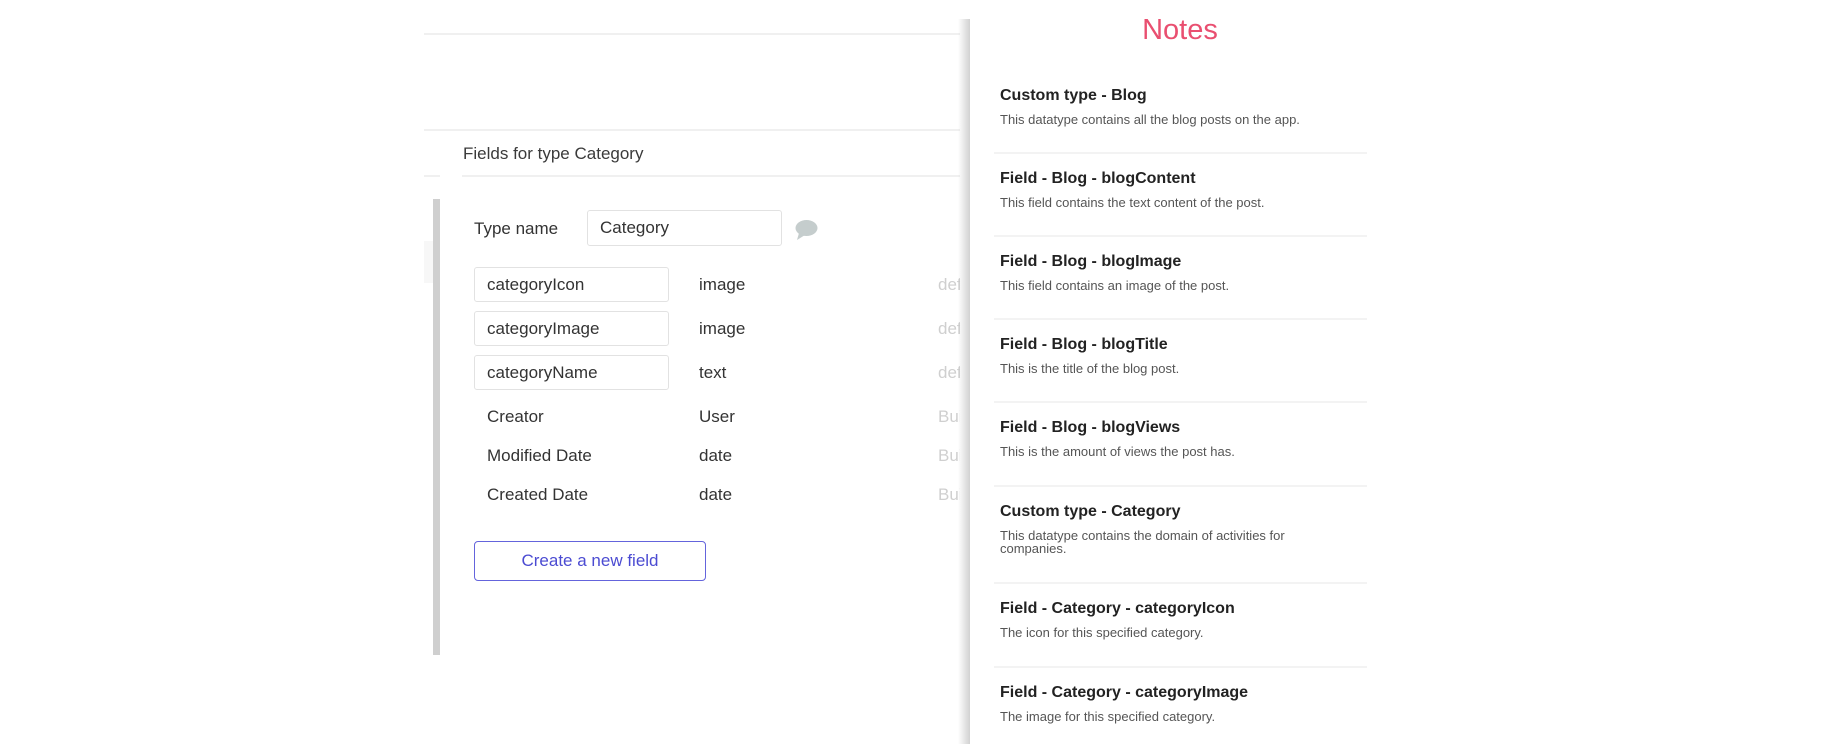 The height and width of the screenshot is (744, 1830). Describe the element at coordinates (692, 130) in the screenshot. I see `section-top-divider` at that location.